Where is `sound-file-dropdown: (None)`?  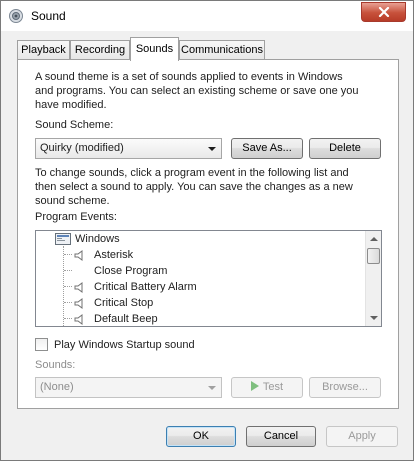
sound-file-dropdown: (None) is located at coordinates (128, 387).